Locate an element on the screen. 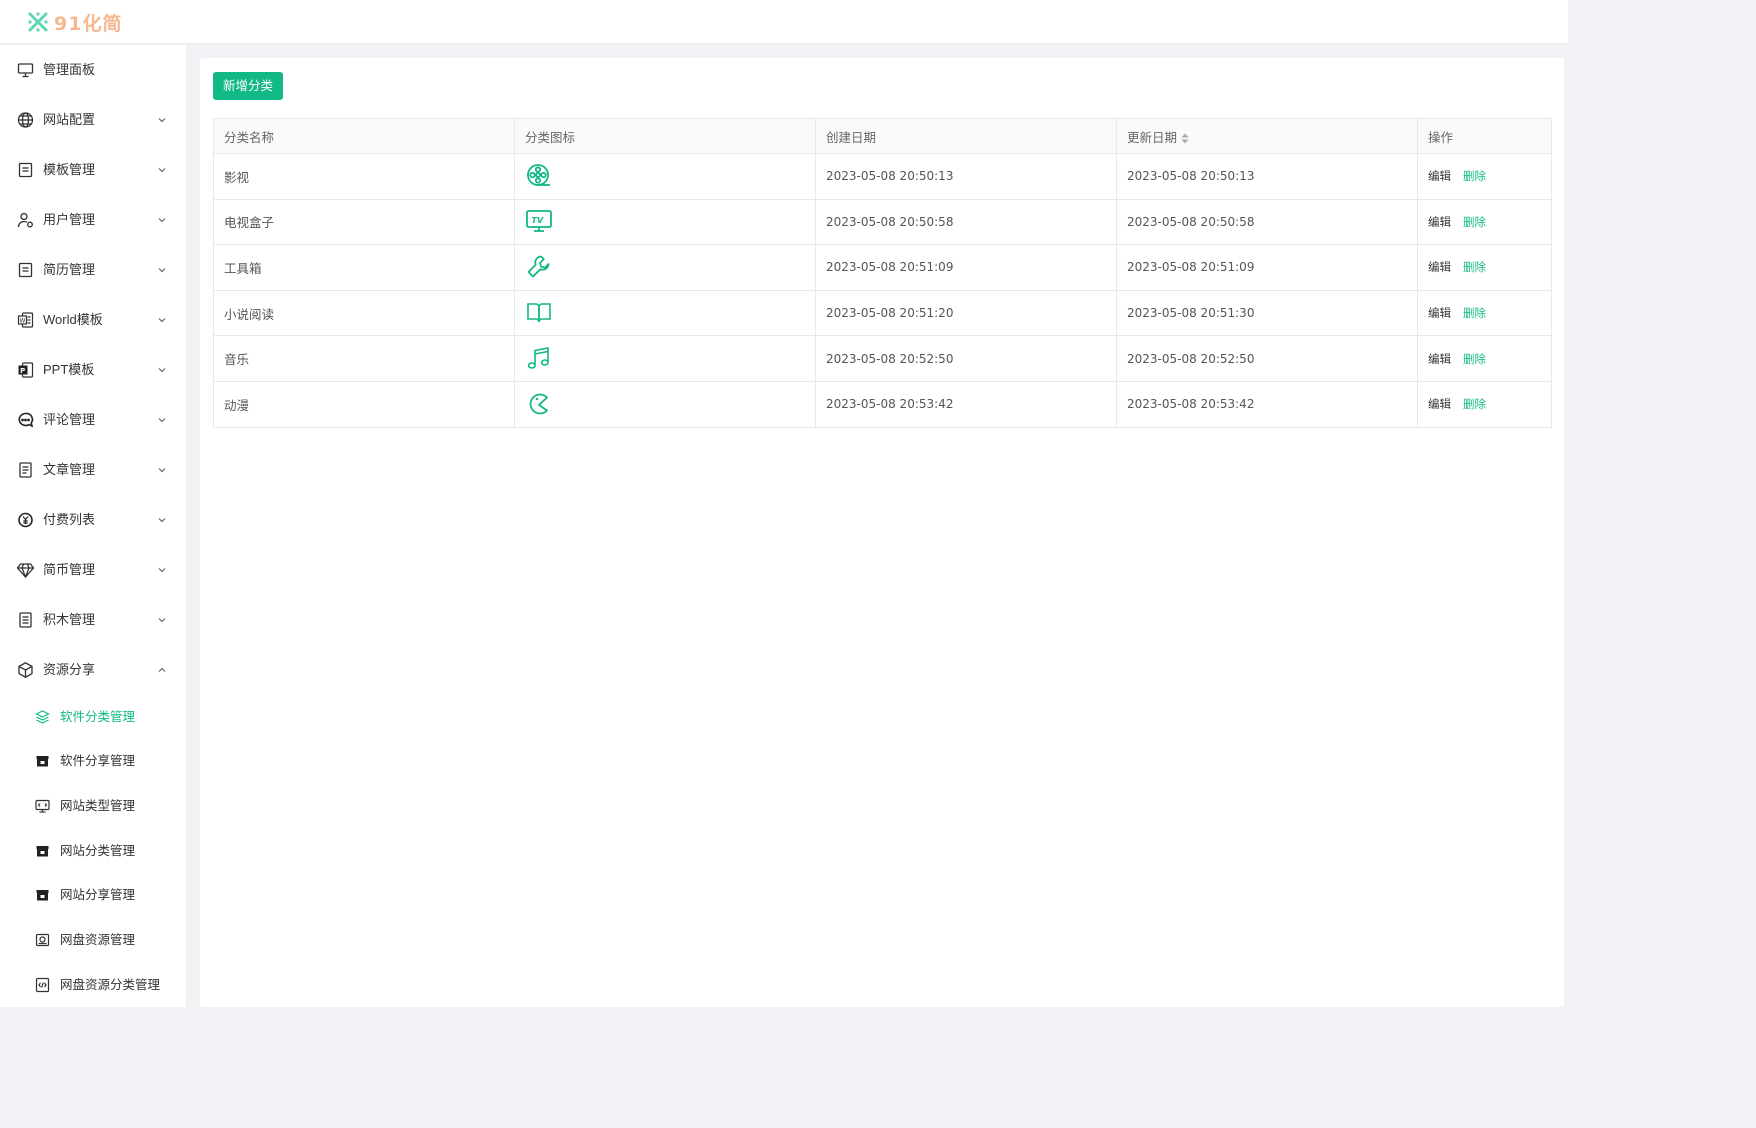  sidebar-item-payments: 付费列表 is located at coordinates (93, 520).